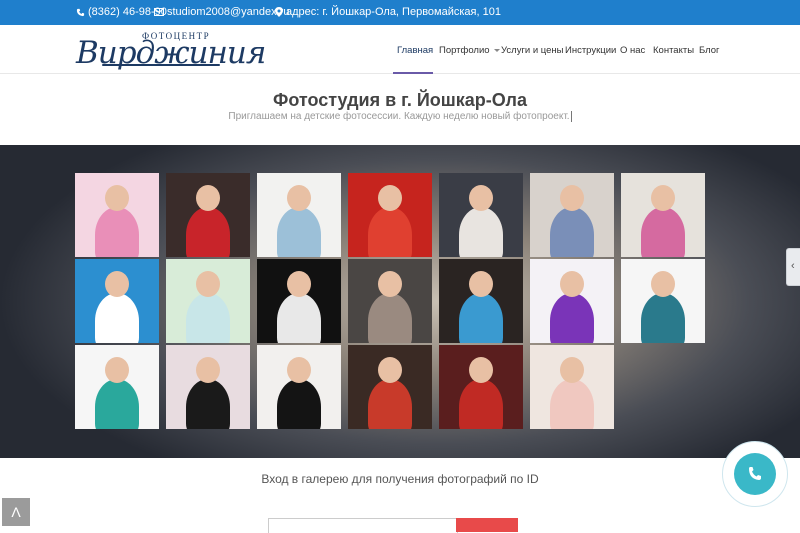  What do you see at coordinates (532, 50) in the screenshot?
I see `nav-services: Услуги и цены` at bounding box center [532, 50].